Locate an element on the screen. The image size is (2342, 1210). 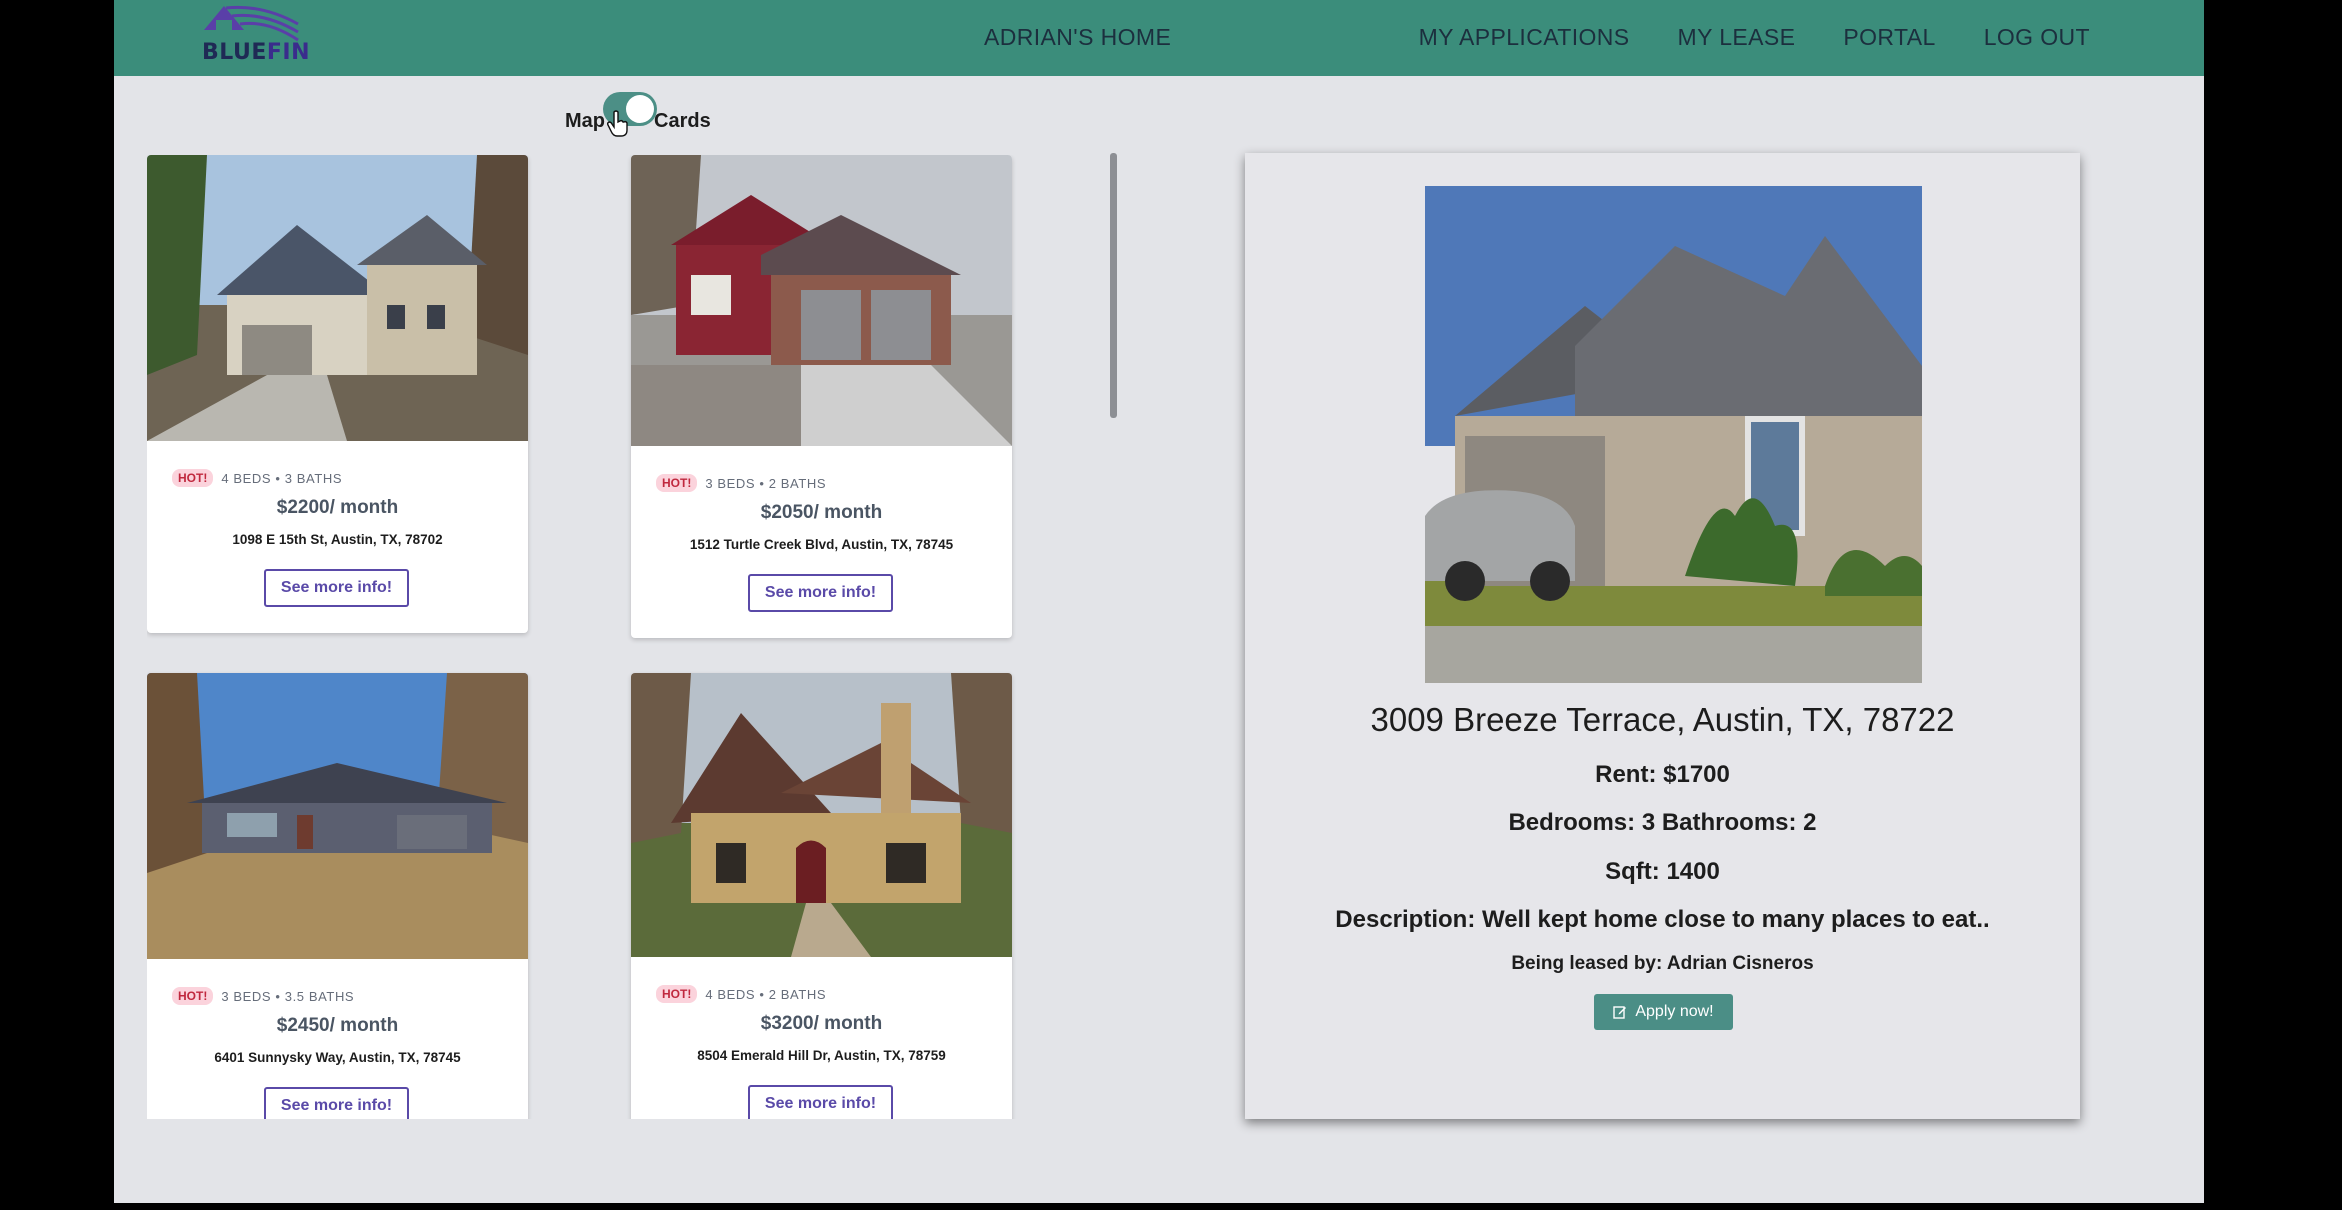
card-meta: HOT! 3 BEDS • 3.5 BATHS is located at coordinates (263, 996).